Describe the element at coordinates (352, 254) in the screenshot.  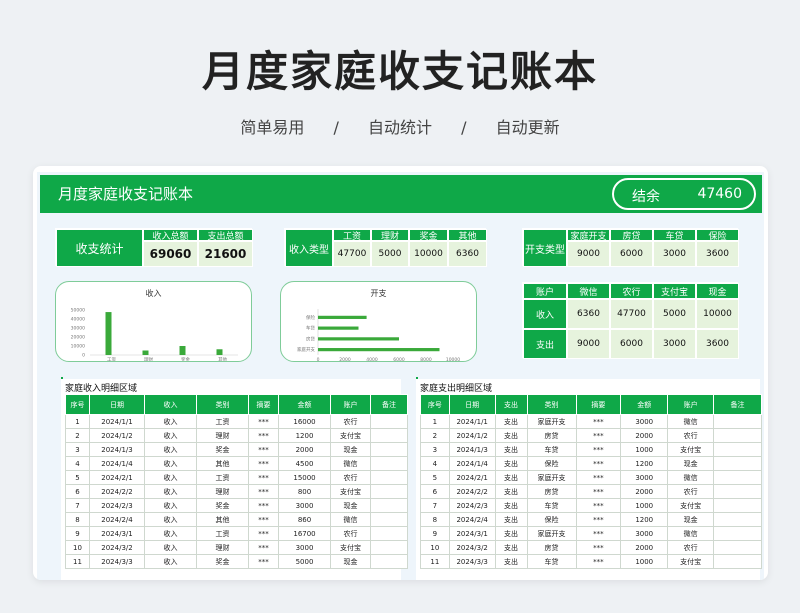
I see `income-type-value: 47700` at that location.